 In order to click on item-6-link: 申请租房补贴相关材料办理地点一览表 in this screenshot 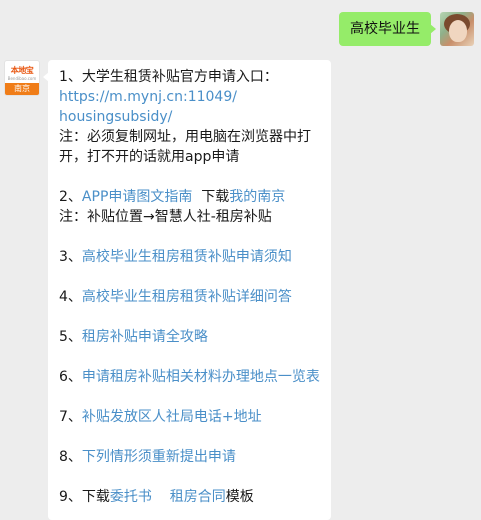, I will do `click(201, 377)`.